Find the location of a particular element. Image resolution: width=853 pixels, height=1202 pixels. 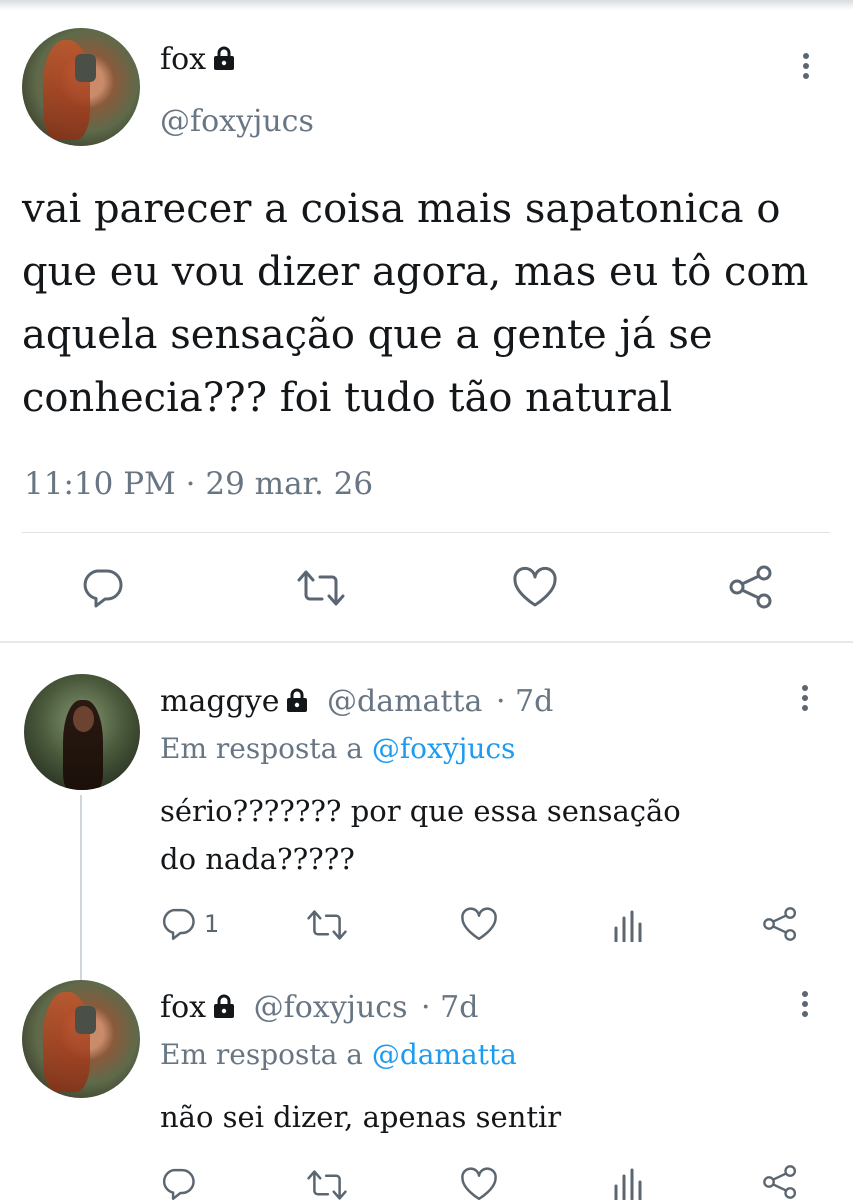

reply-context: Em resposta a @foxyjucs is located at coordinates (337, 748).